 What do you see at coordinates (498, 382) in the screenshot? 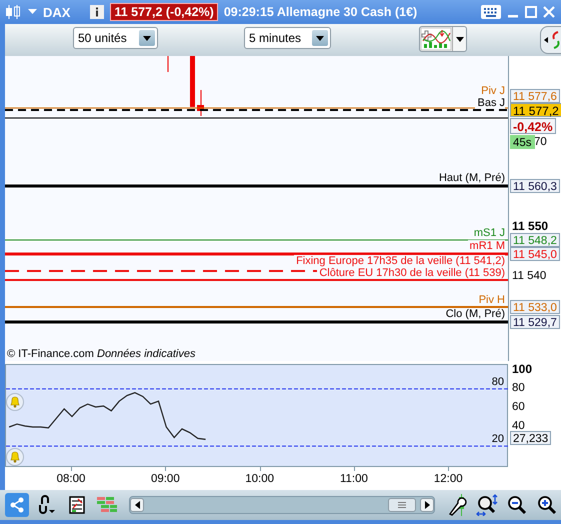
I see `threshold-label: 80` at bounding box center [498, 382].